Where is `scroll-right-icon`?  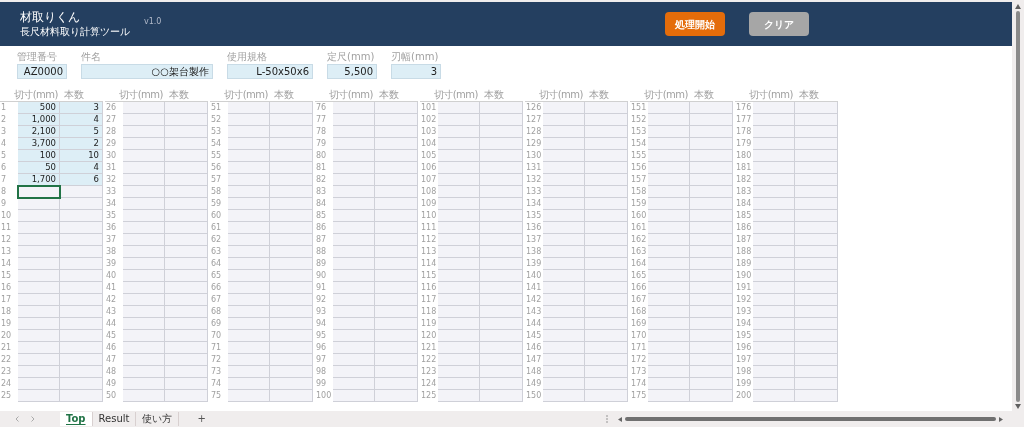 scroll-right-icon is located at coordinates (1000, 419).